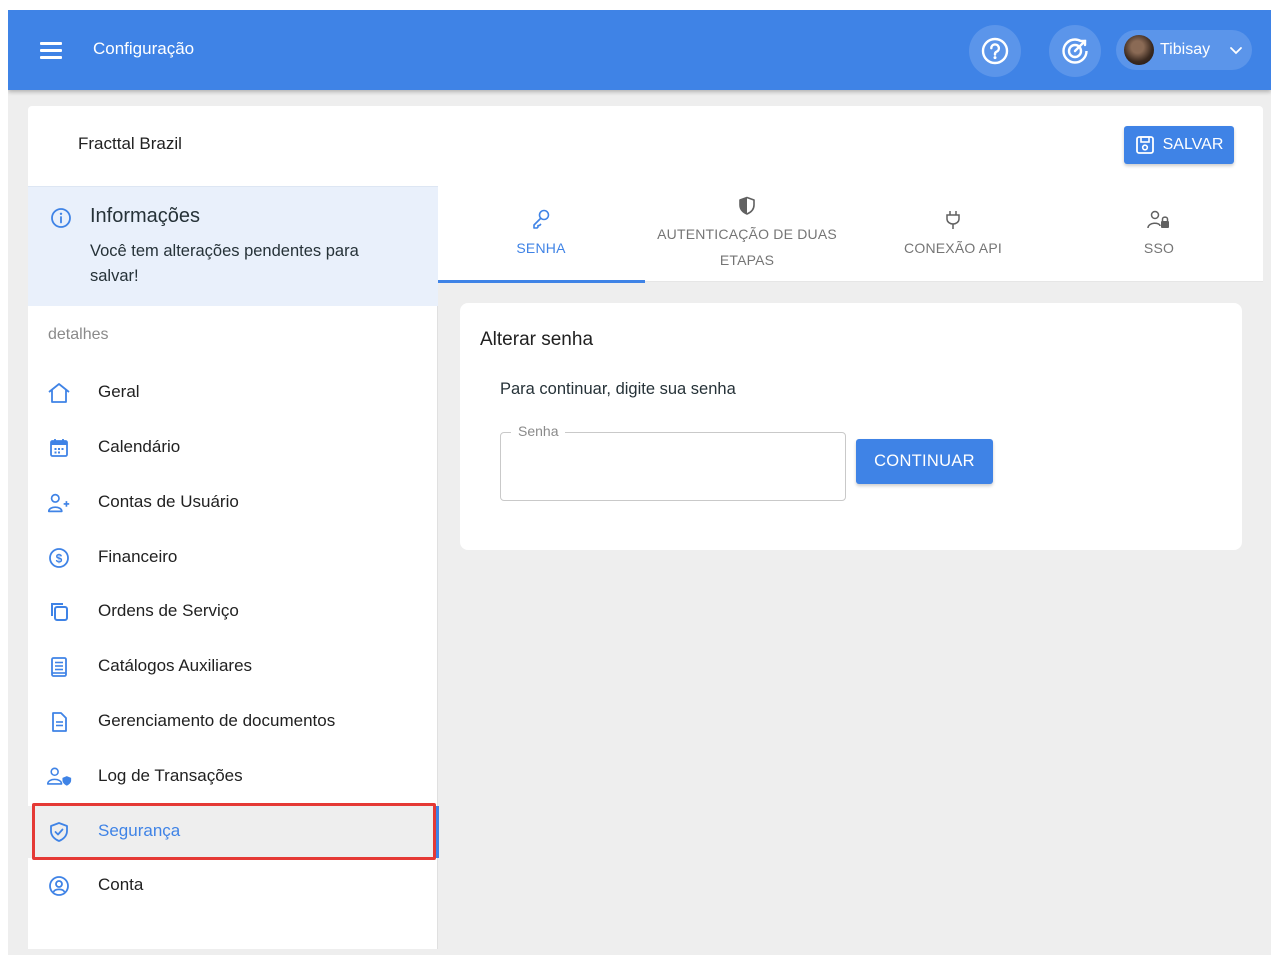 This screenshot has height=955, width=1271. What do you see at coordinates (145, 216) in the screenshot?
I see `info-title: Informações` at bounding box center [145, 216].